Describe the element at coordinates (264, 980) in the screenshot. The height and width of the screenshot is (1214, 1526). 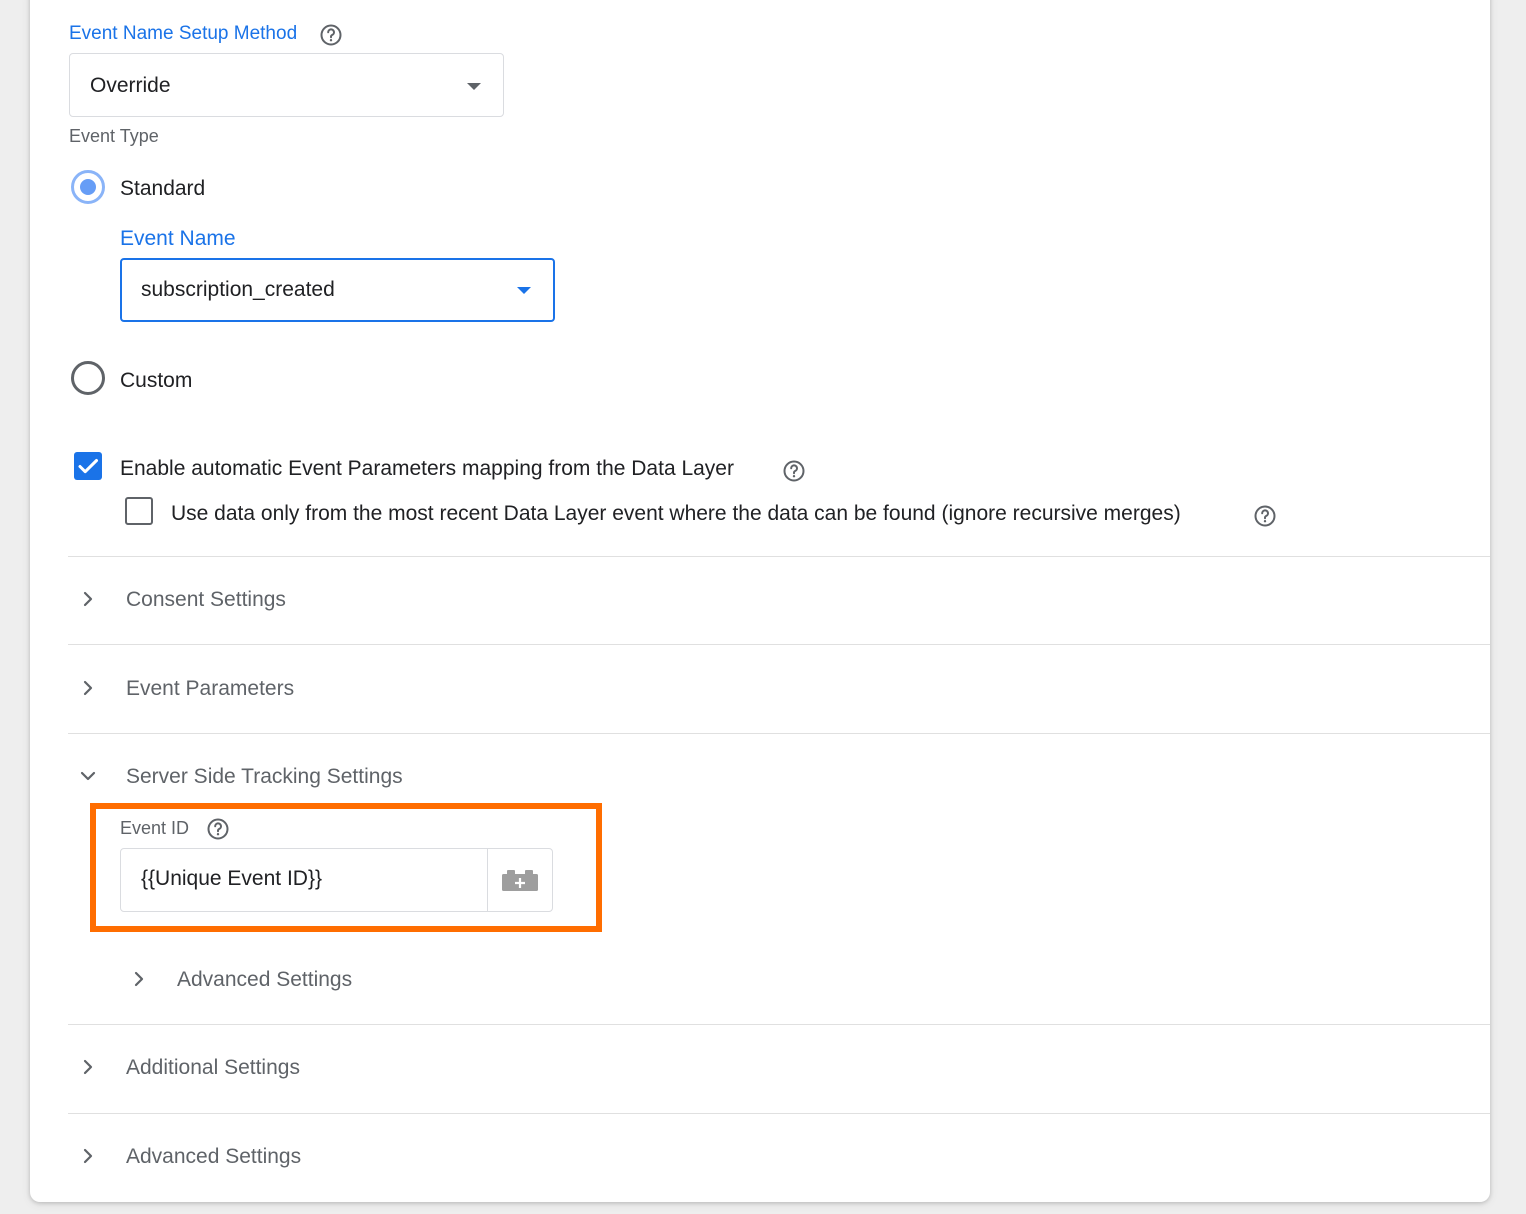
I see `server-side-advanced-settings: Advanced Settings` at that location.